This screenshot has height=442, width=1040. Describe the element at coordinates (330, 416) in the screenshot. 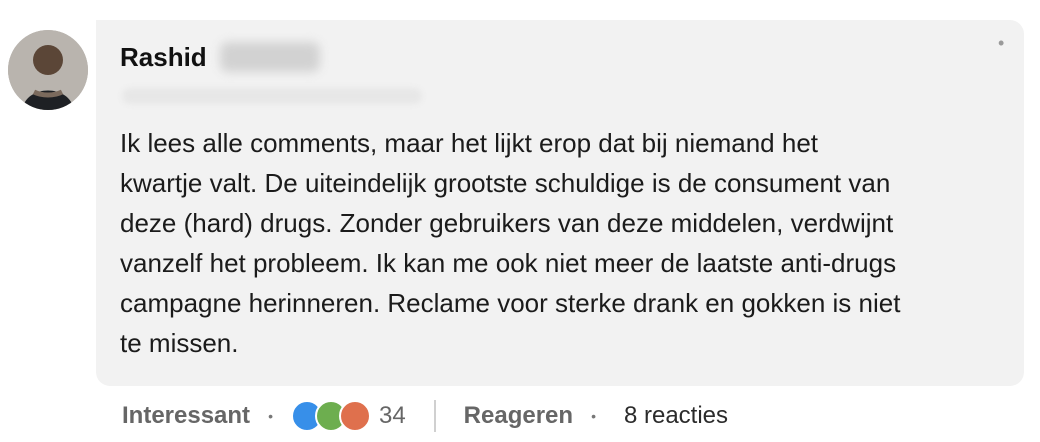

I see `reaction-stack` at that location.